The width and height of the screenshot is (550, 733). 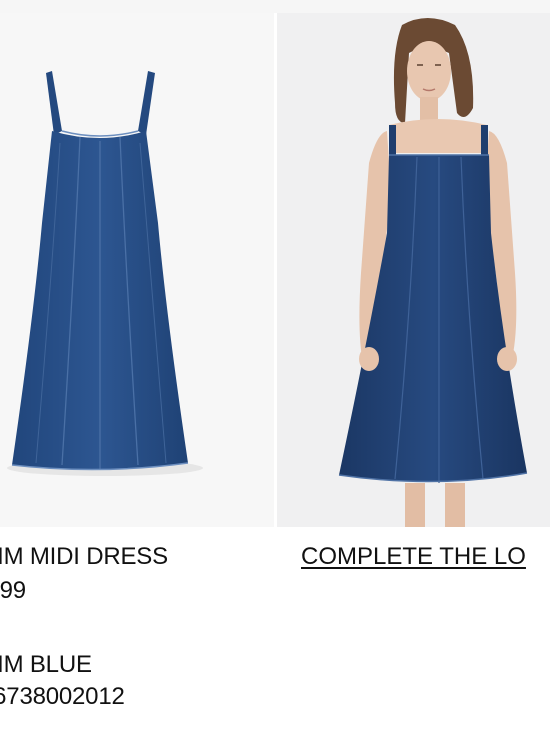 I want to click on product-price: 4.99, so click(x=13, y=590).